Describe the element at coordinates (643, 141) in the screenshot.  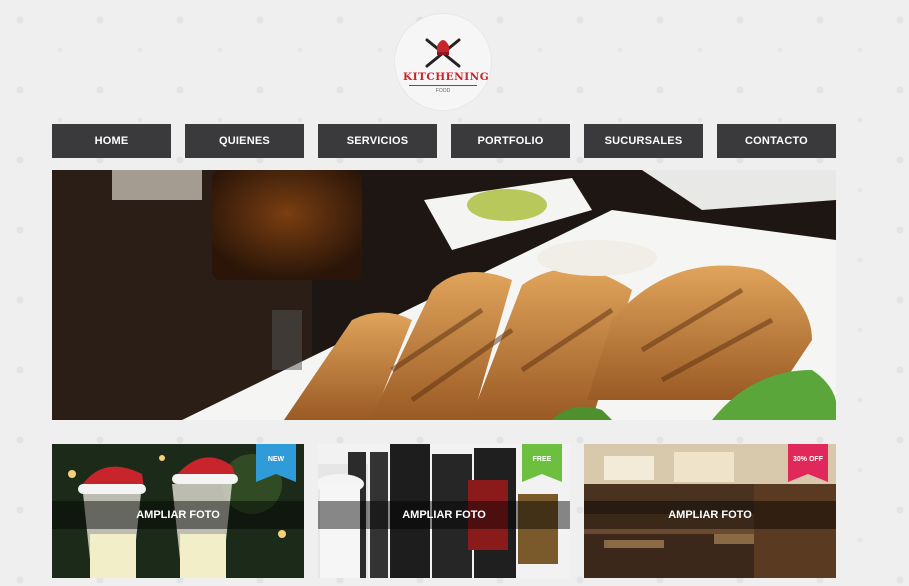
I see `nav-item-sucursales: SUCURSALES` at that location.